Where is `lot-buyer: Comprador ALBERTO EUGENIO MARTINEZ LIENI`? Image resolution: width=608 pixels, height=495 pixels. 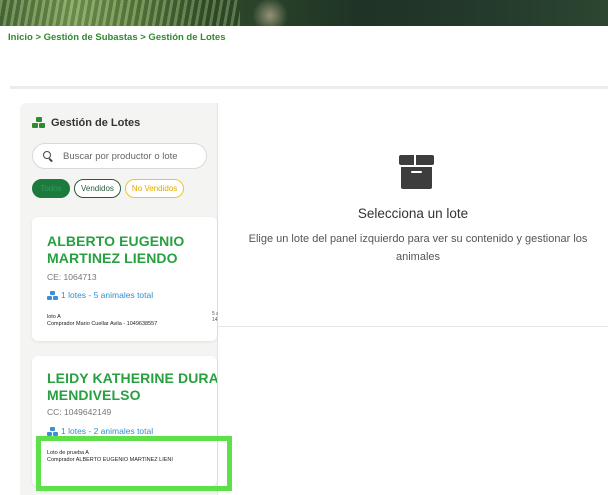 lot-buyer: Comprador ALBERTO EUGENIO MARTINEZ LIENI is located at coordinates (110, 460).